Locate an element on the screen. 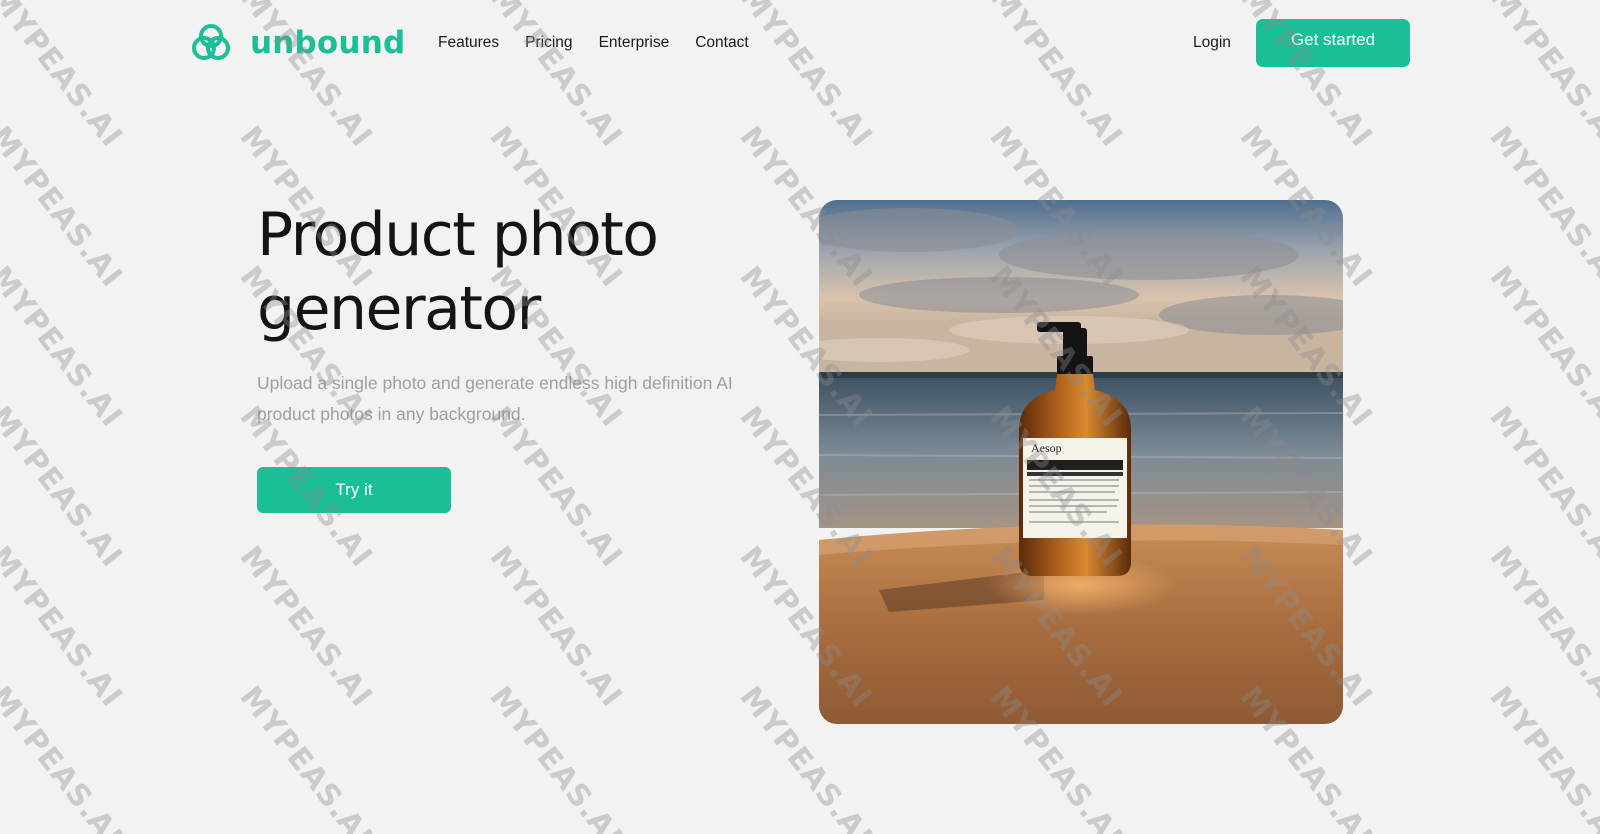  bottle-brand-text: Aesop is located at coordinates (1046, 448).